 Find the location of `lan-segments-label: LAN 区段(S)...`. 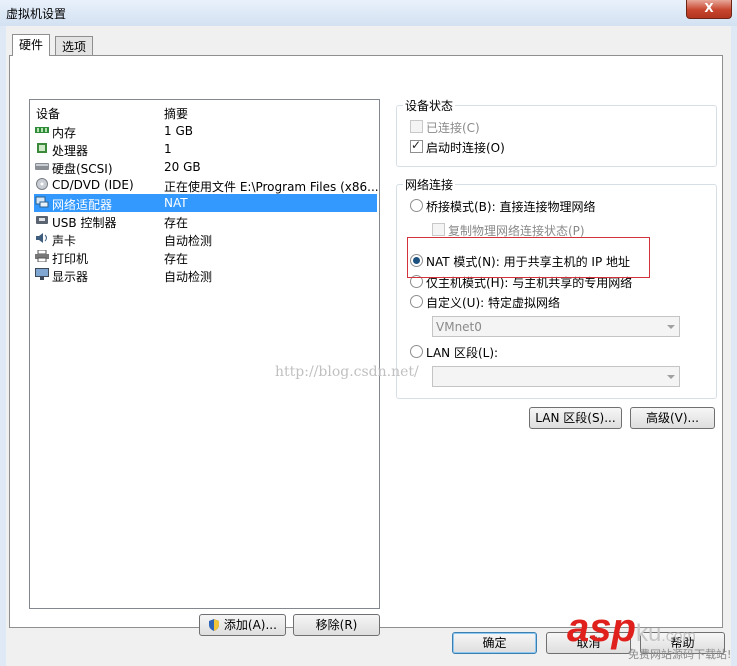

lan-segments-label: LAN 区段(S)... is located at coordinates (575, 418).